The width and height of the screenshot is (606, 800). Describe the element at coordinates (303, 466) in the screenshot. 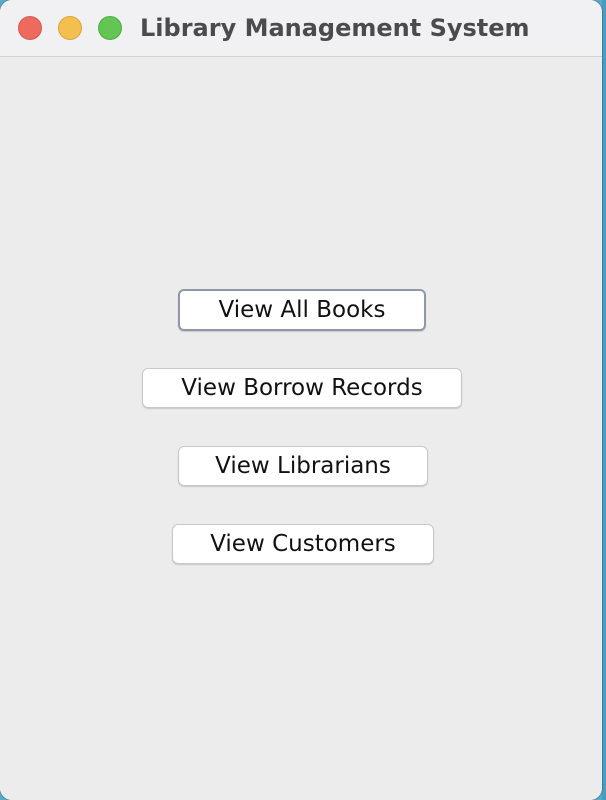

I see `view-librarians-button: View Librarians` at that location.